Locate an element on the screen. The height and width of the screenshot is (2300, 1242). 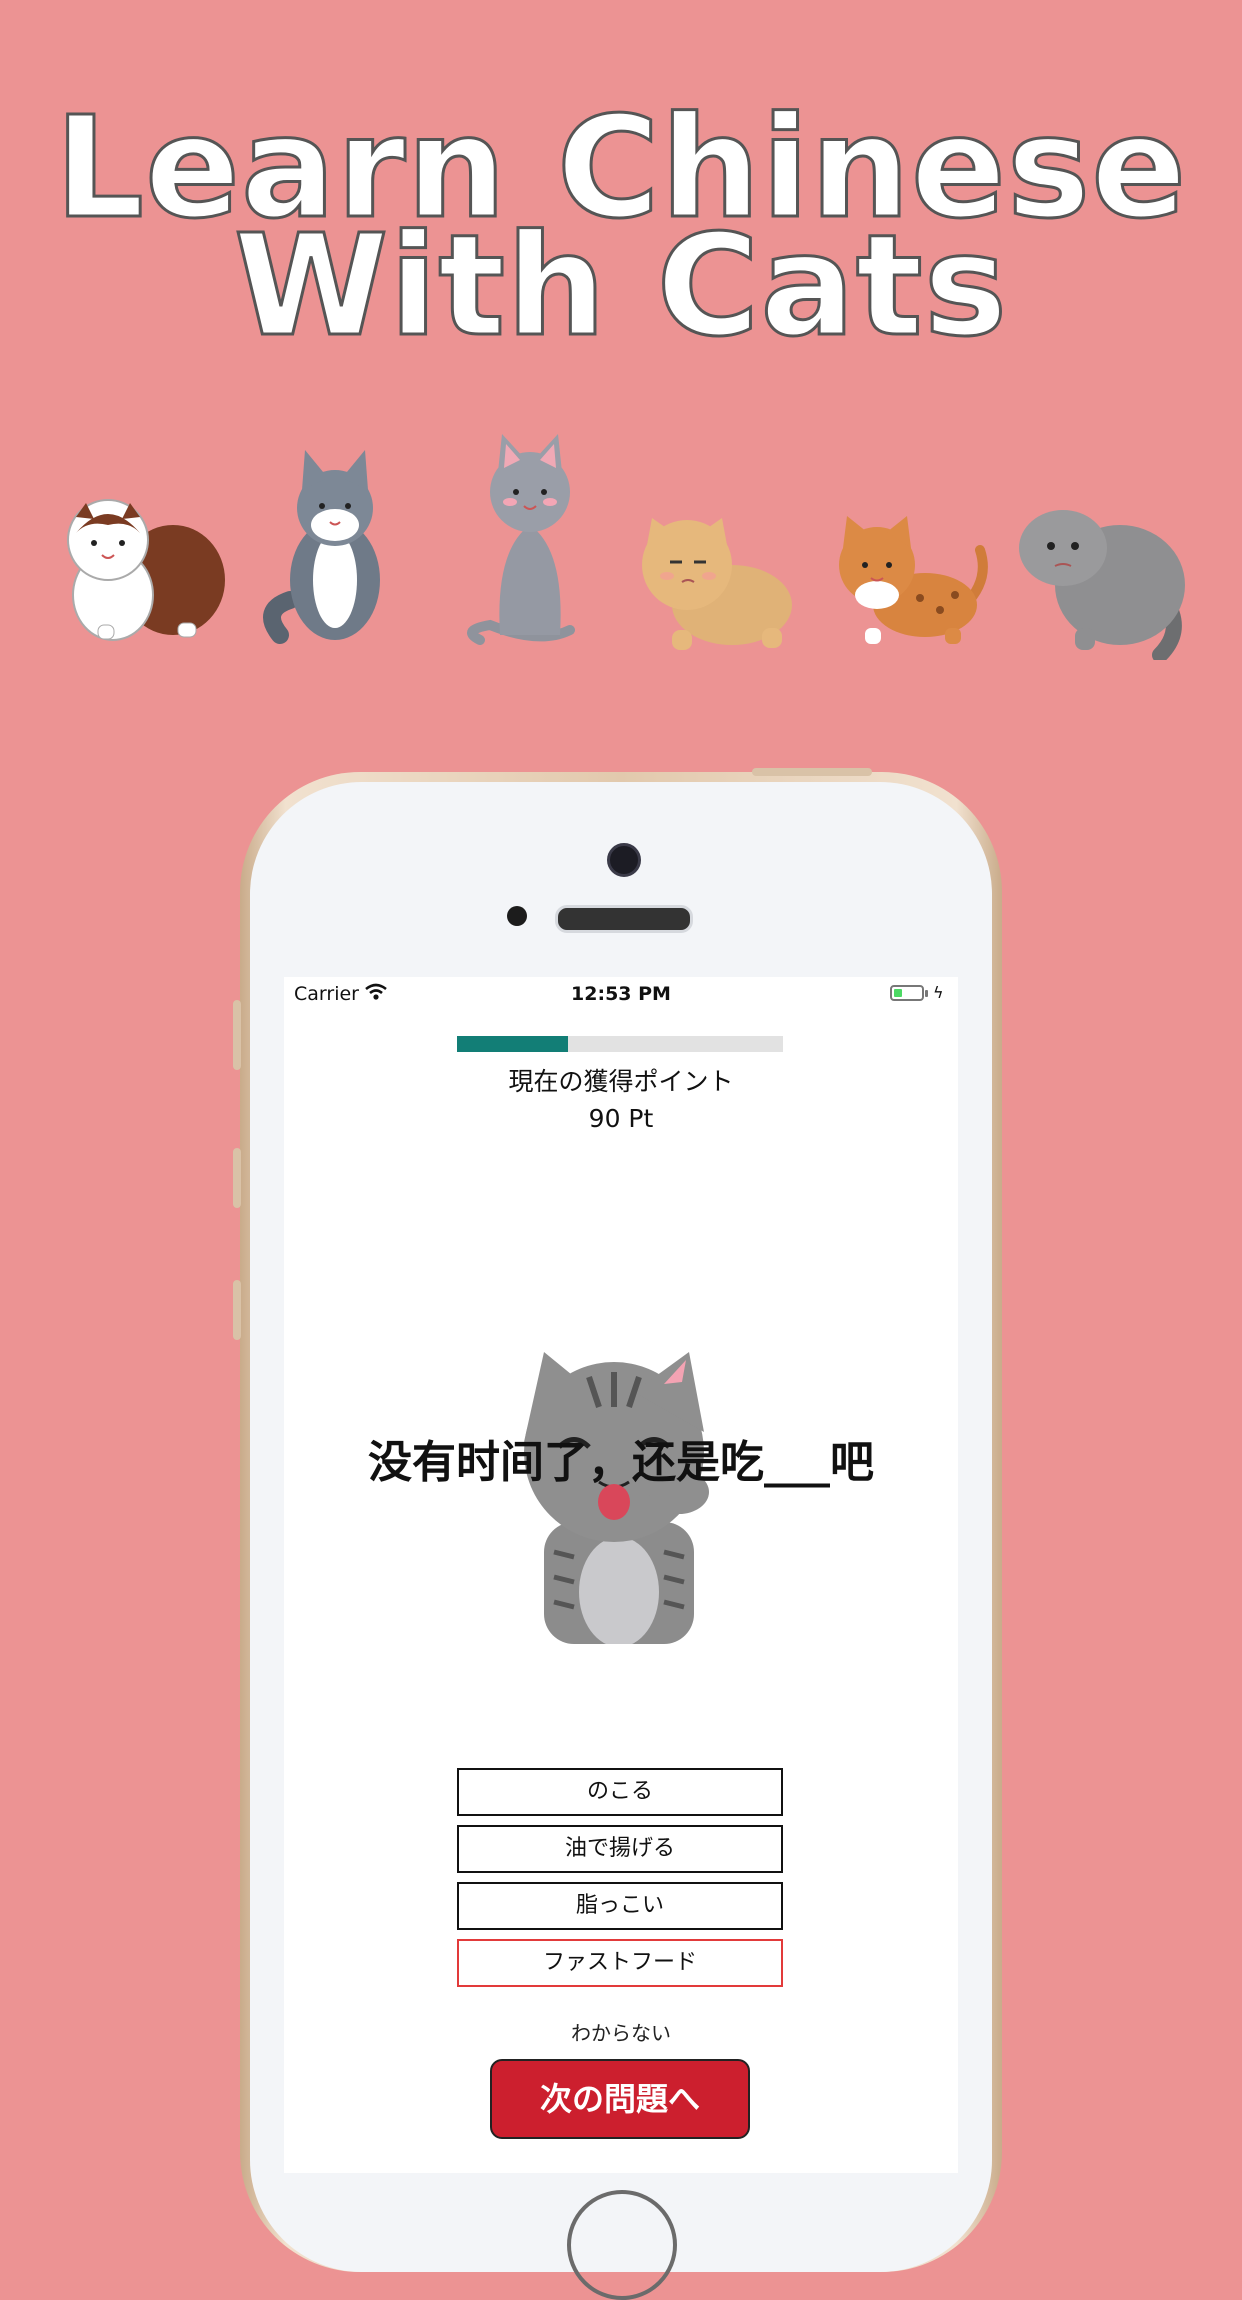
points-label: 現在の獲得ポイント is located at coordinates (621, 1081).